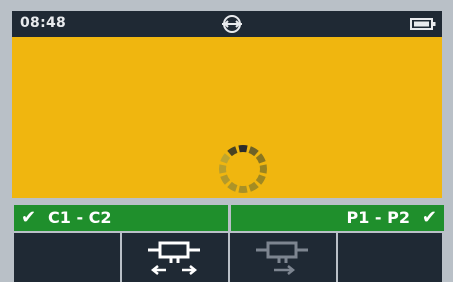  I want to click on loading-spinner-icon, so click(243, 169).